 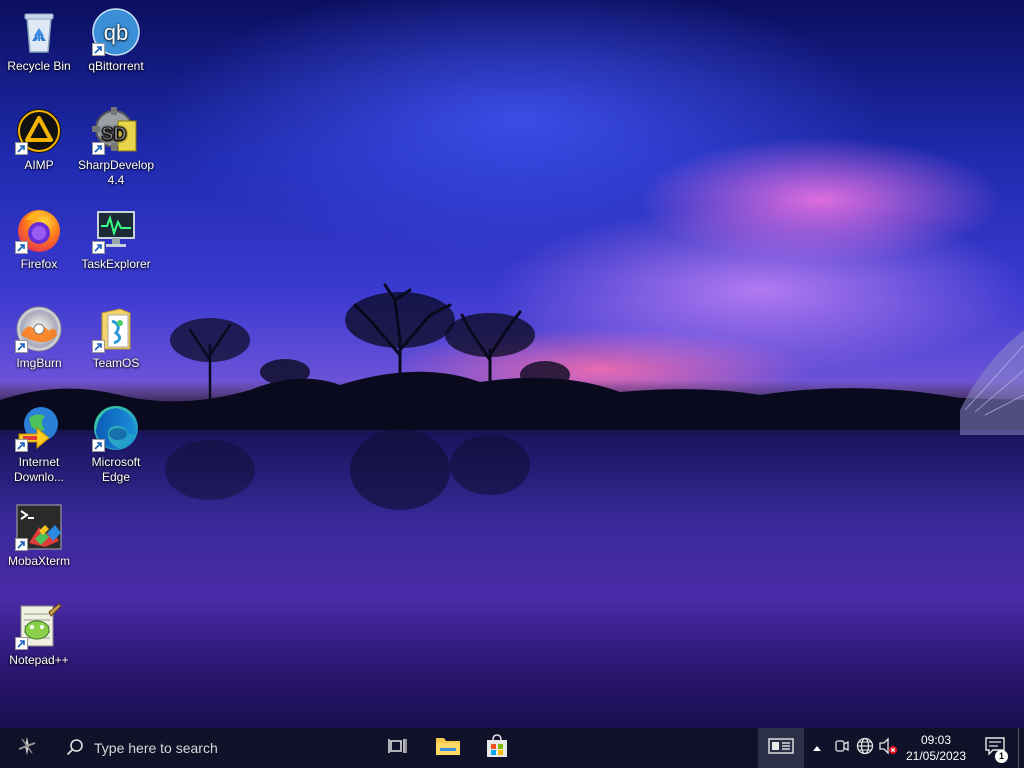 I want to click on desktop-icon-label: TaskExplorer, so click(x=116, y=264).